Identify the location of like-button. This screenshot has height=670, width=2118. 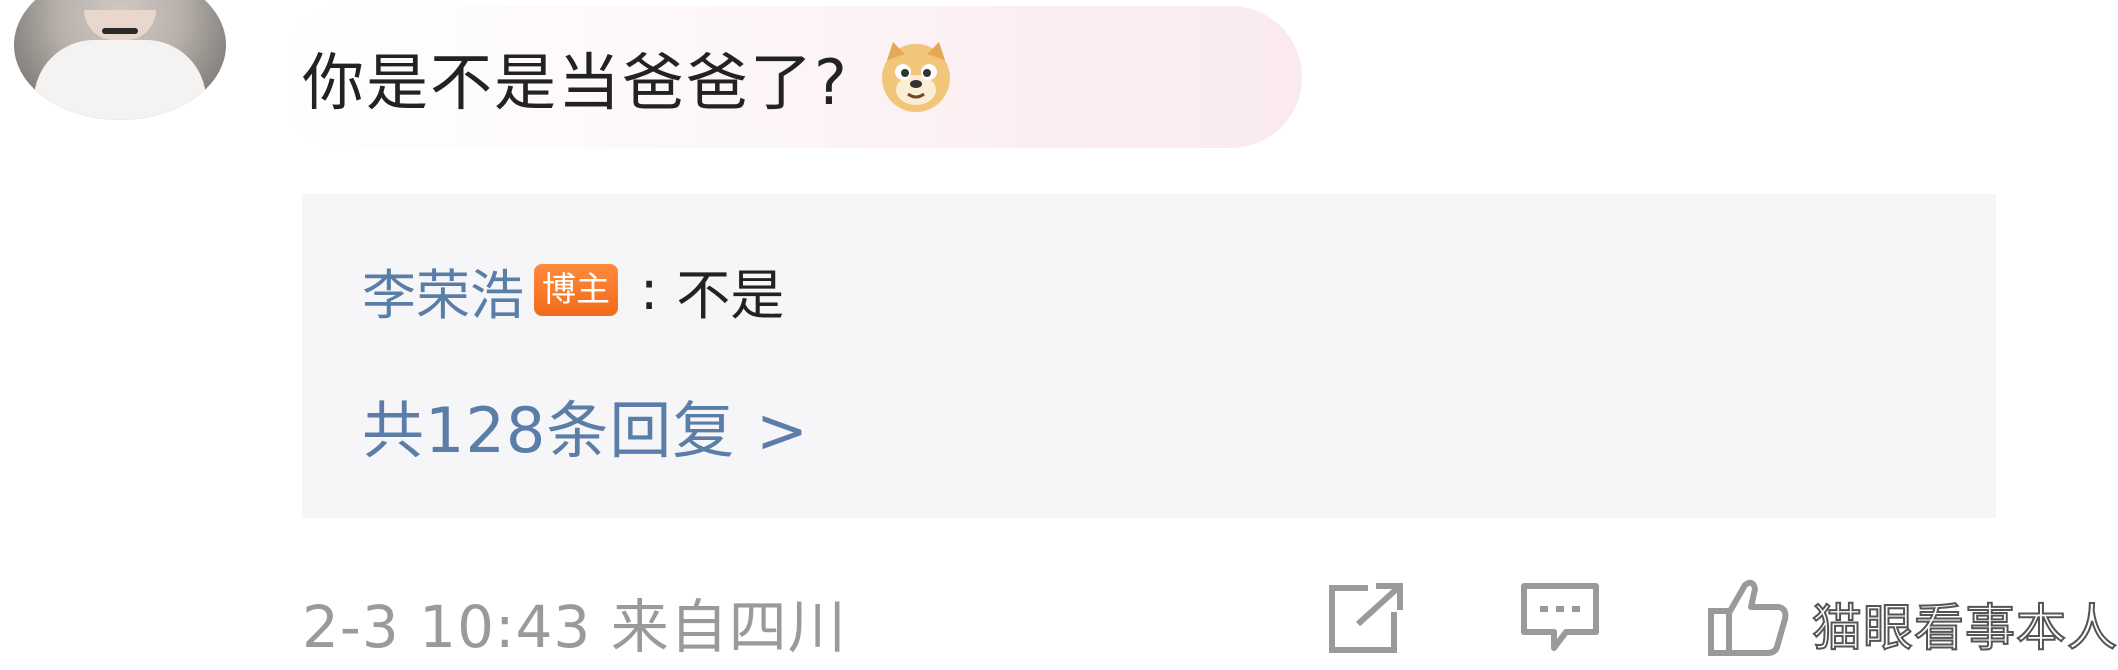
(1748, 619).